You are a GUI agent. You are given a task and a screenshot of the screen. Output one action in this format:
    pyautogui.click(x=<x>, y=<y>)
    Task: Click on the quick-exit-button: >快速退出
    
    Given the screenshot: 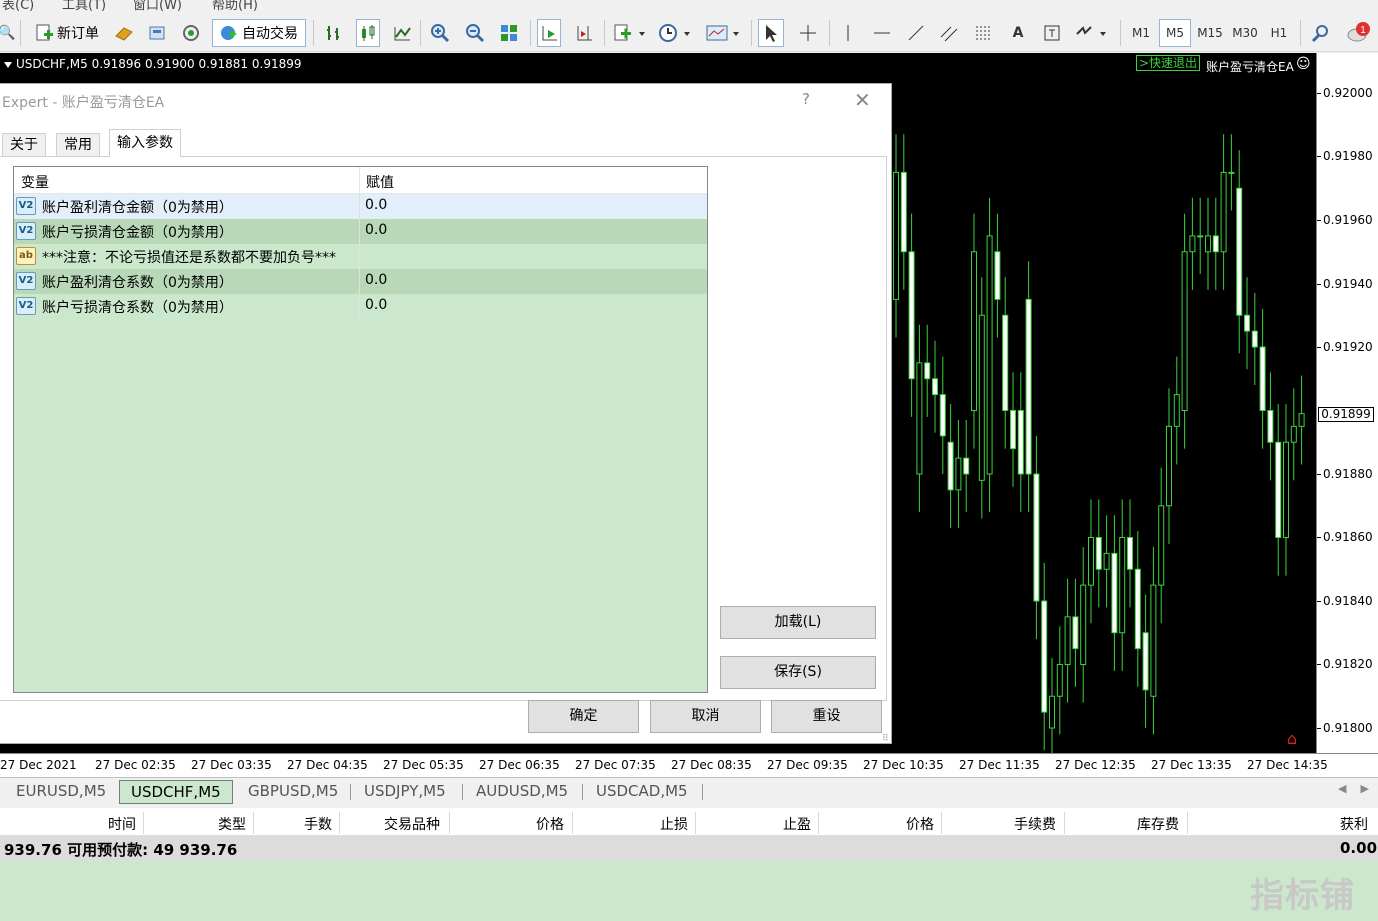 What is the action you would take?
    pyautogui.click(x=1168, y=63)
    